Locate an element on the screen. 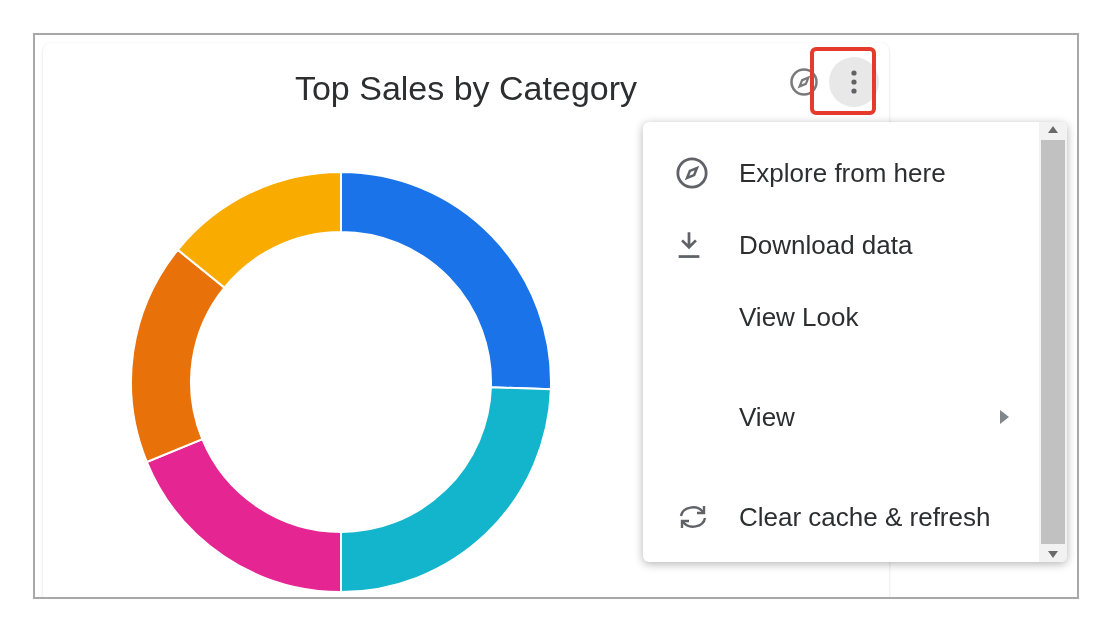 This screenshot has width=1112, height=632. highlight-frame is located at coordinates (843, 81).